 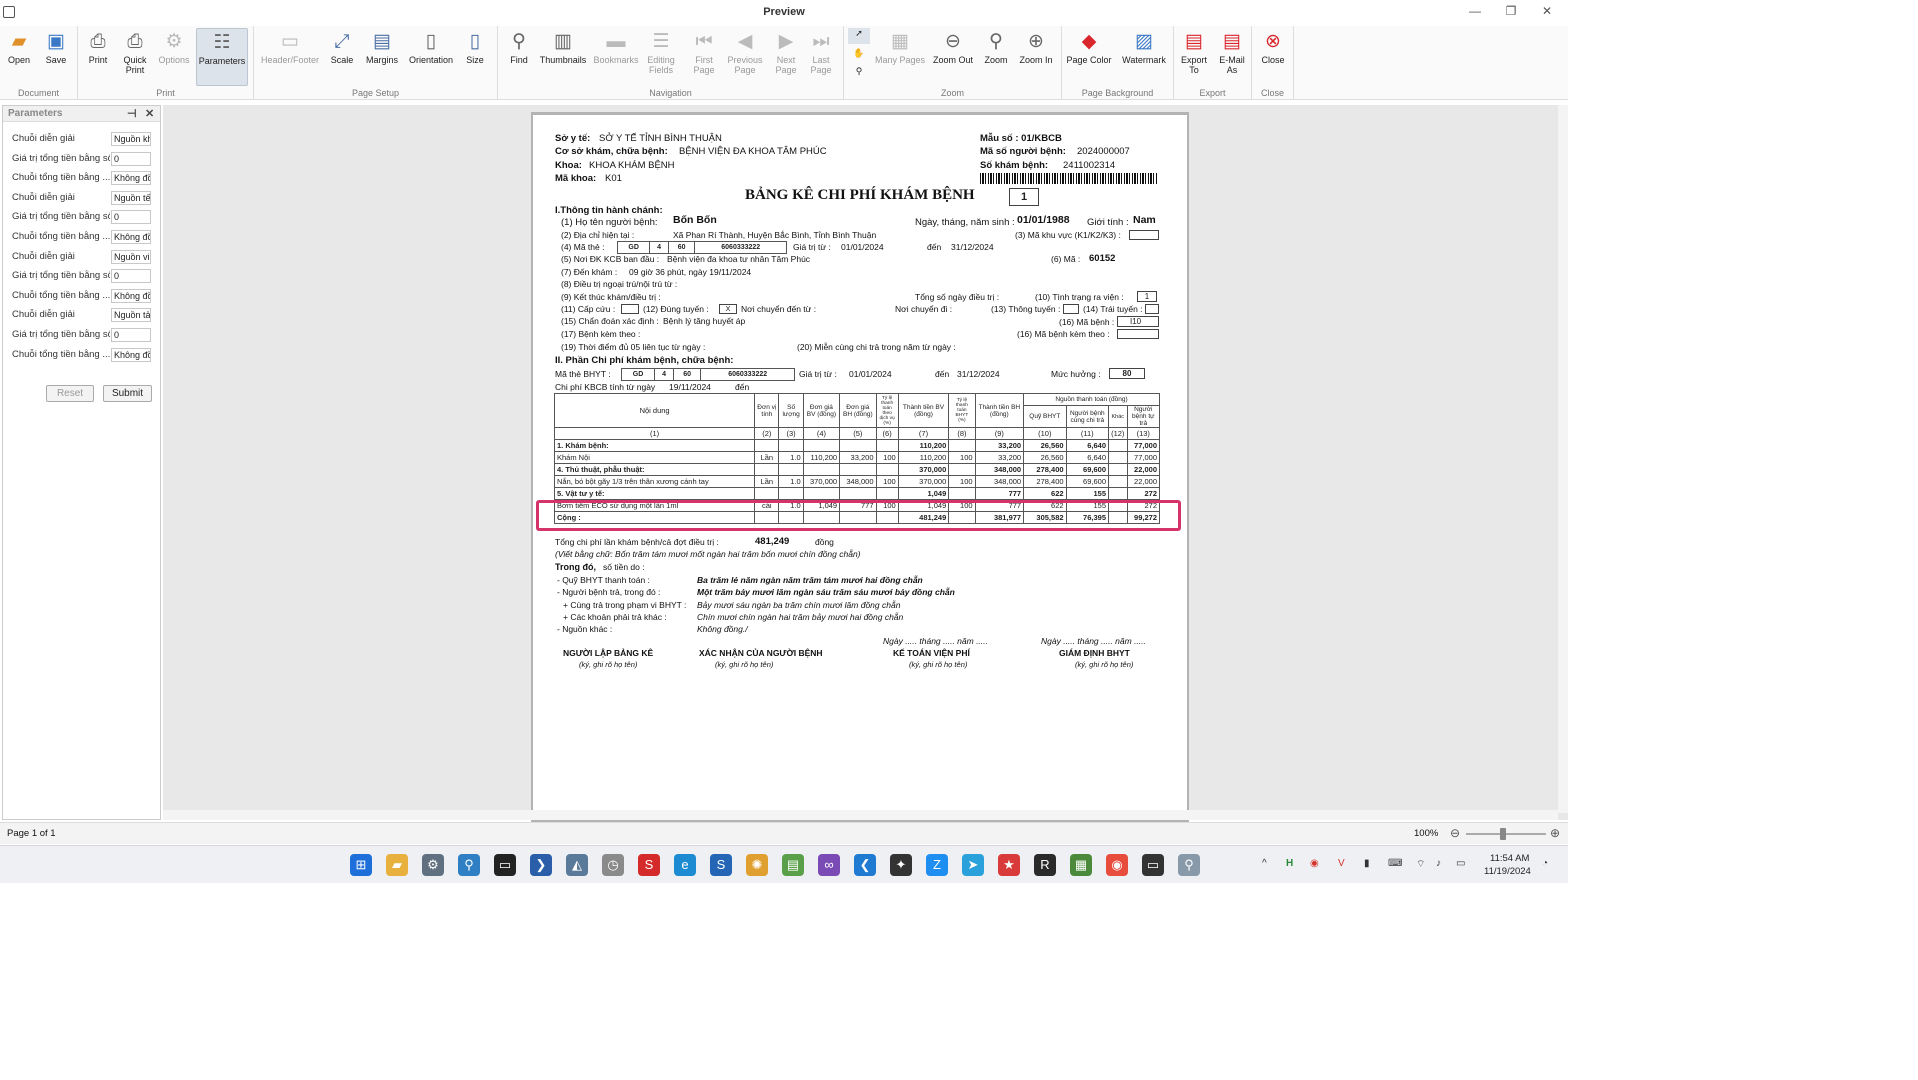 What do you see at coordinates (361, 865) in the screenshot?
I see `start-icon: ⊞` at bounding box center [361, 865].